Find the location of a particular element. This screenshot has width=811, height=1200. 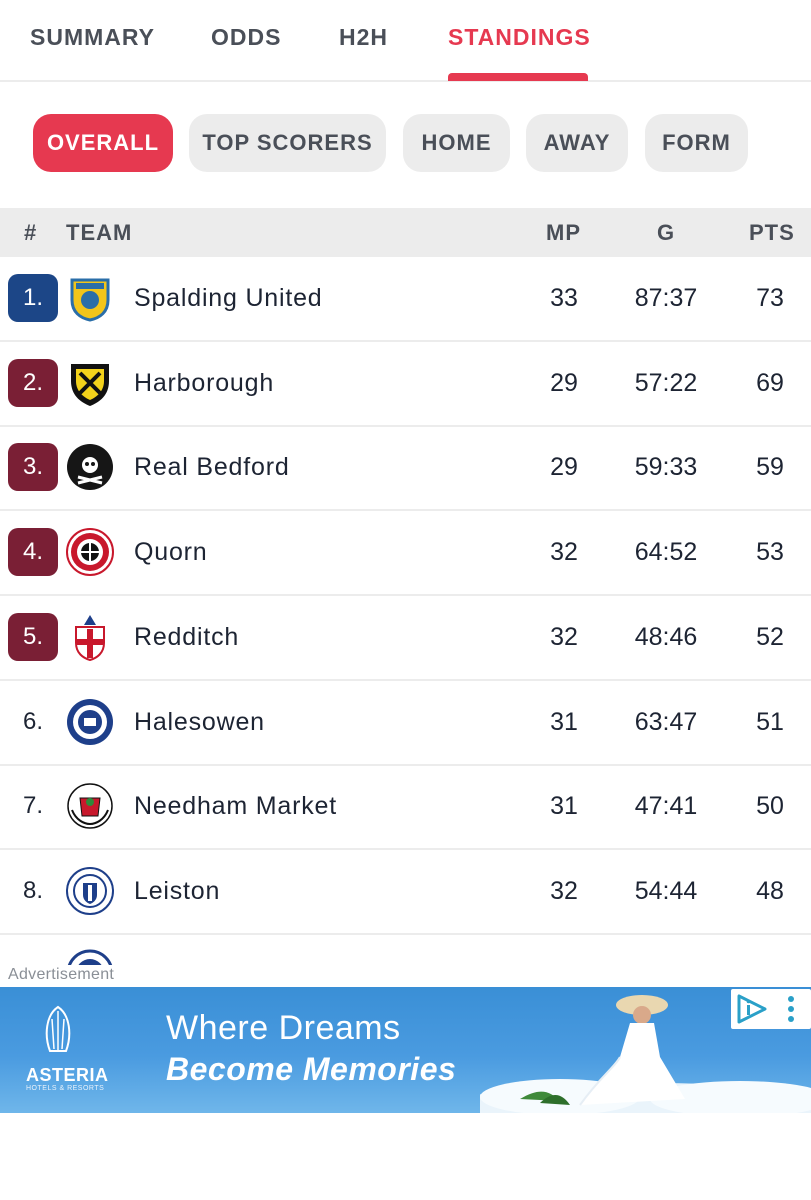

standings-row: 6. Halesowen 31 63:47 51 is located at coordinates (405, 723).